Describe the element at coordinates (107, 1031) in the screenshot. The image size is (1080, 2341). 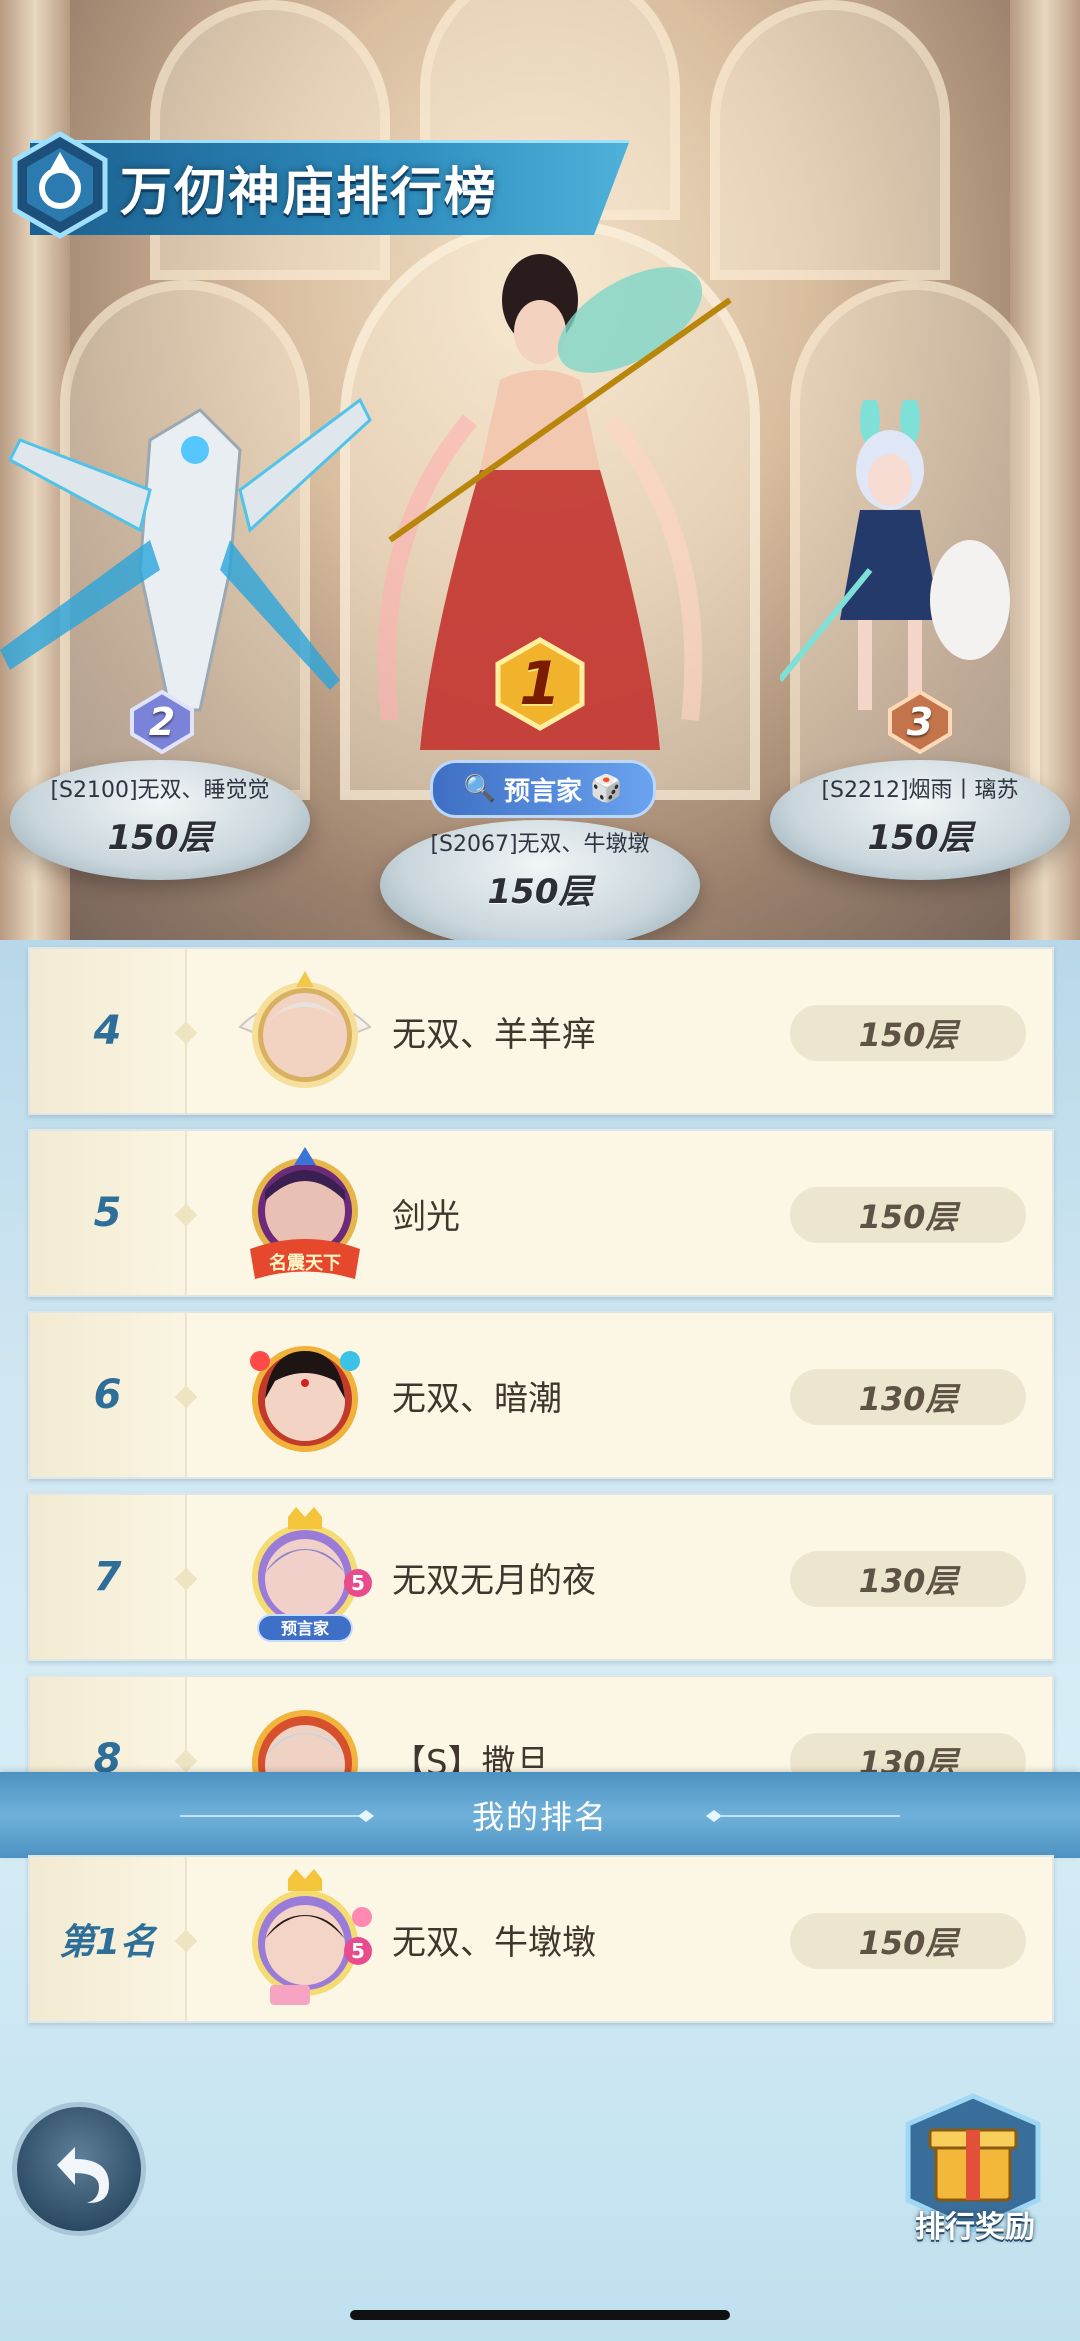
I see `rank-number: 4` at that location.